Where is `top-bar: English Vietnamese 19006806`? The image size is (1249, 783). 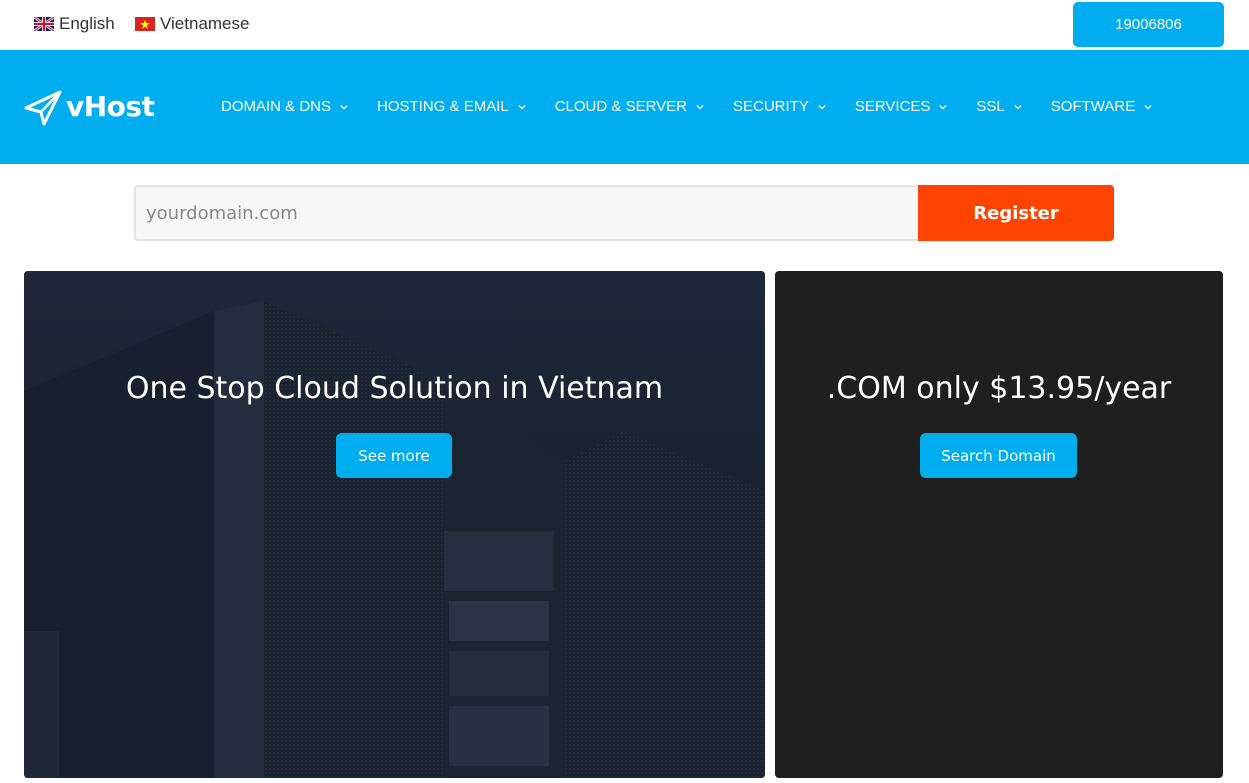
top-bar: English Vietnamese 19006806 is located at coordinates (624, 25).